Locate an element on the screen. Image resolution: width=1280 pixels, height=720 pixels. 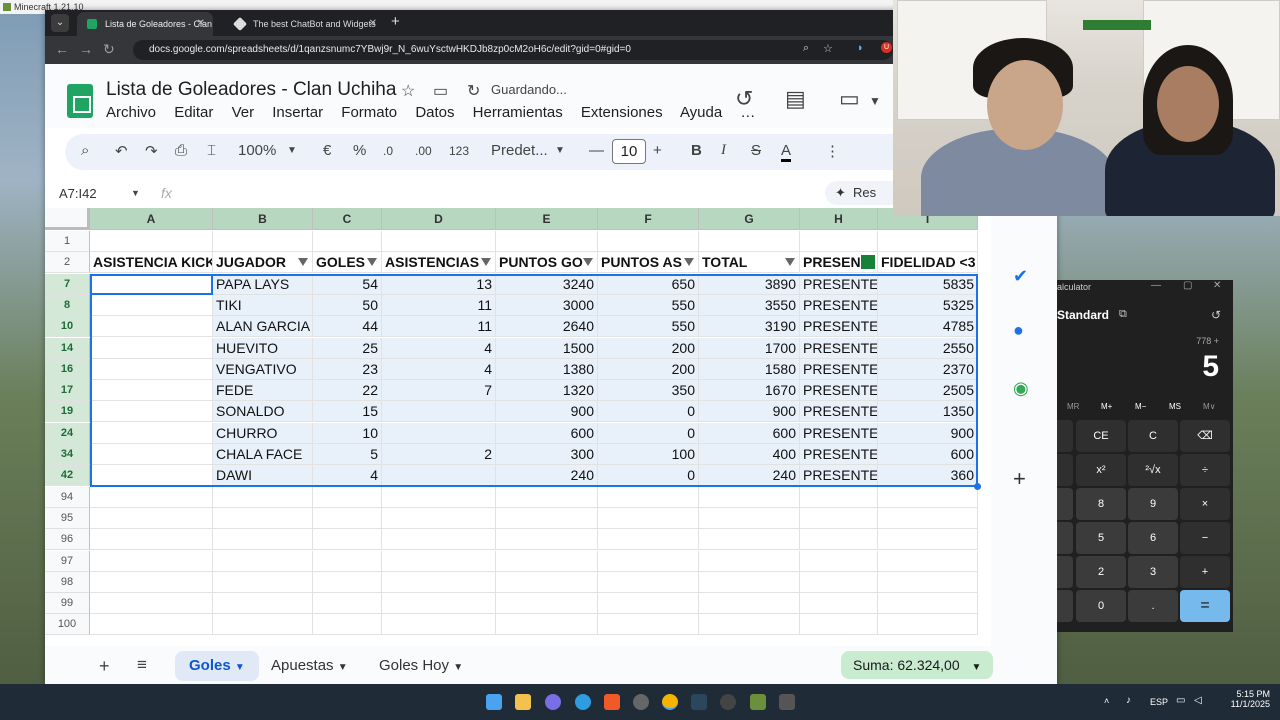
menu-ver: Ver is located at coordinates (243, 112).